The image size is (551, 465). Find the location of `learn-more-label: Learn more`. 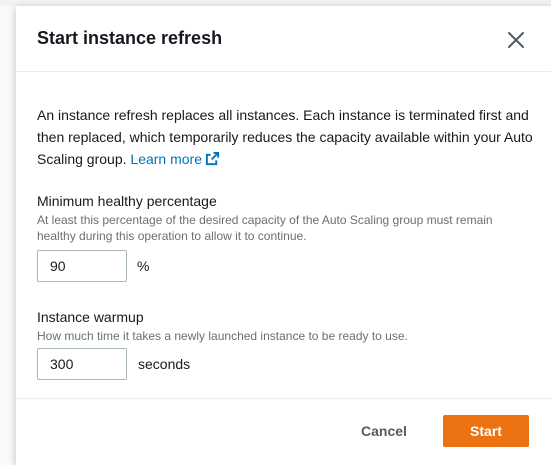

learn-more-label: Learn more is located at coordinates (166, 159).